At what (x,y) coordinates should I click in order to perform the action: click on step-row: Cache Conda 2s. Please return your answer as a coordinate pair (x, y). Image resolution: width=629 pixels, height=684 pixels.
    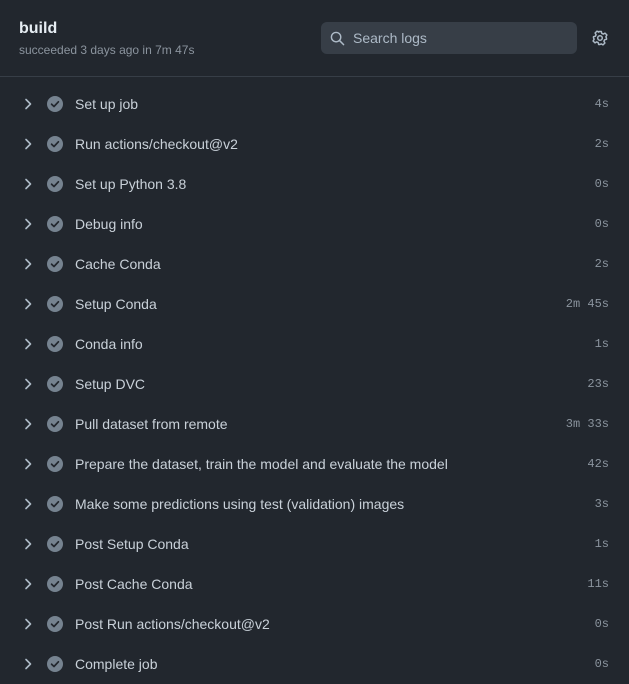
    Looking at the image, I should click on (314, 264).